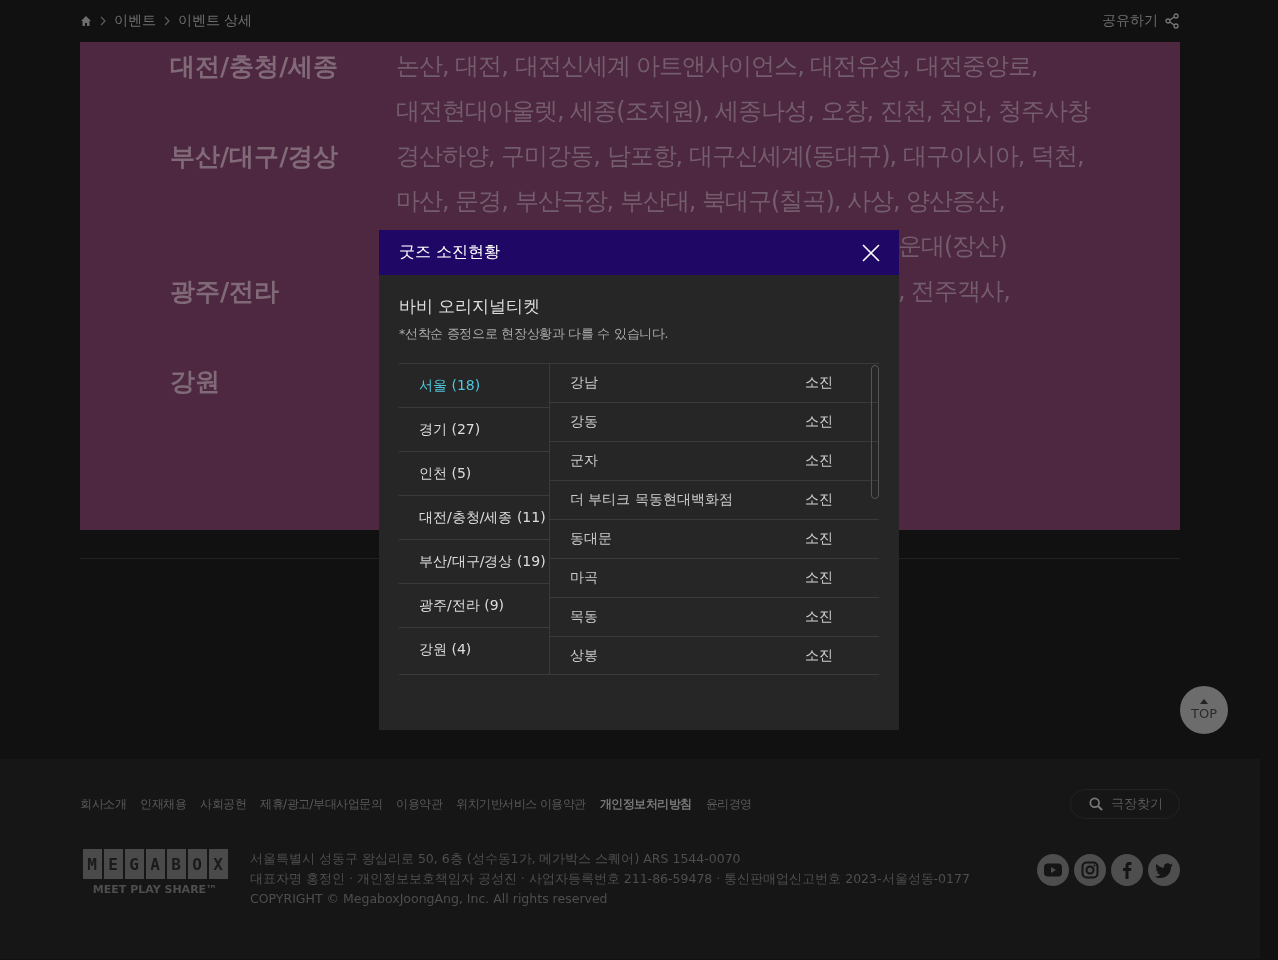 The width and height of the screenshot is (1278, 960). Describe the element at coordinates (871, 252) in the screenshot. I see `close-button` at that location.